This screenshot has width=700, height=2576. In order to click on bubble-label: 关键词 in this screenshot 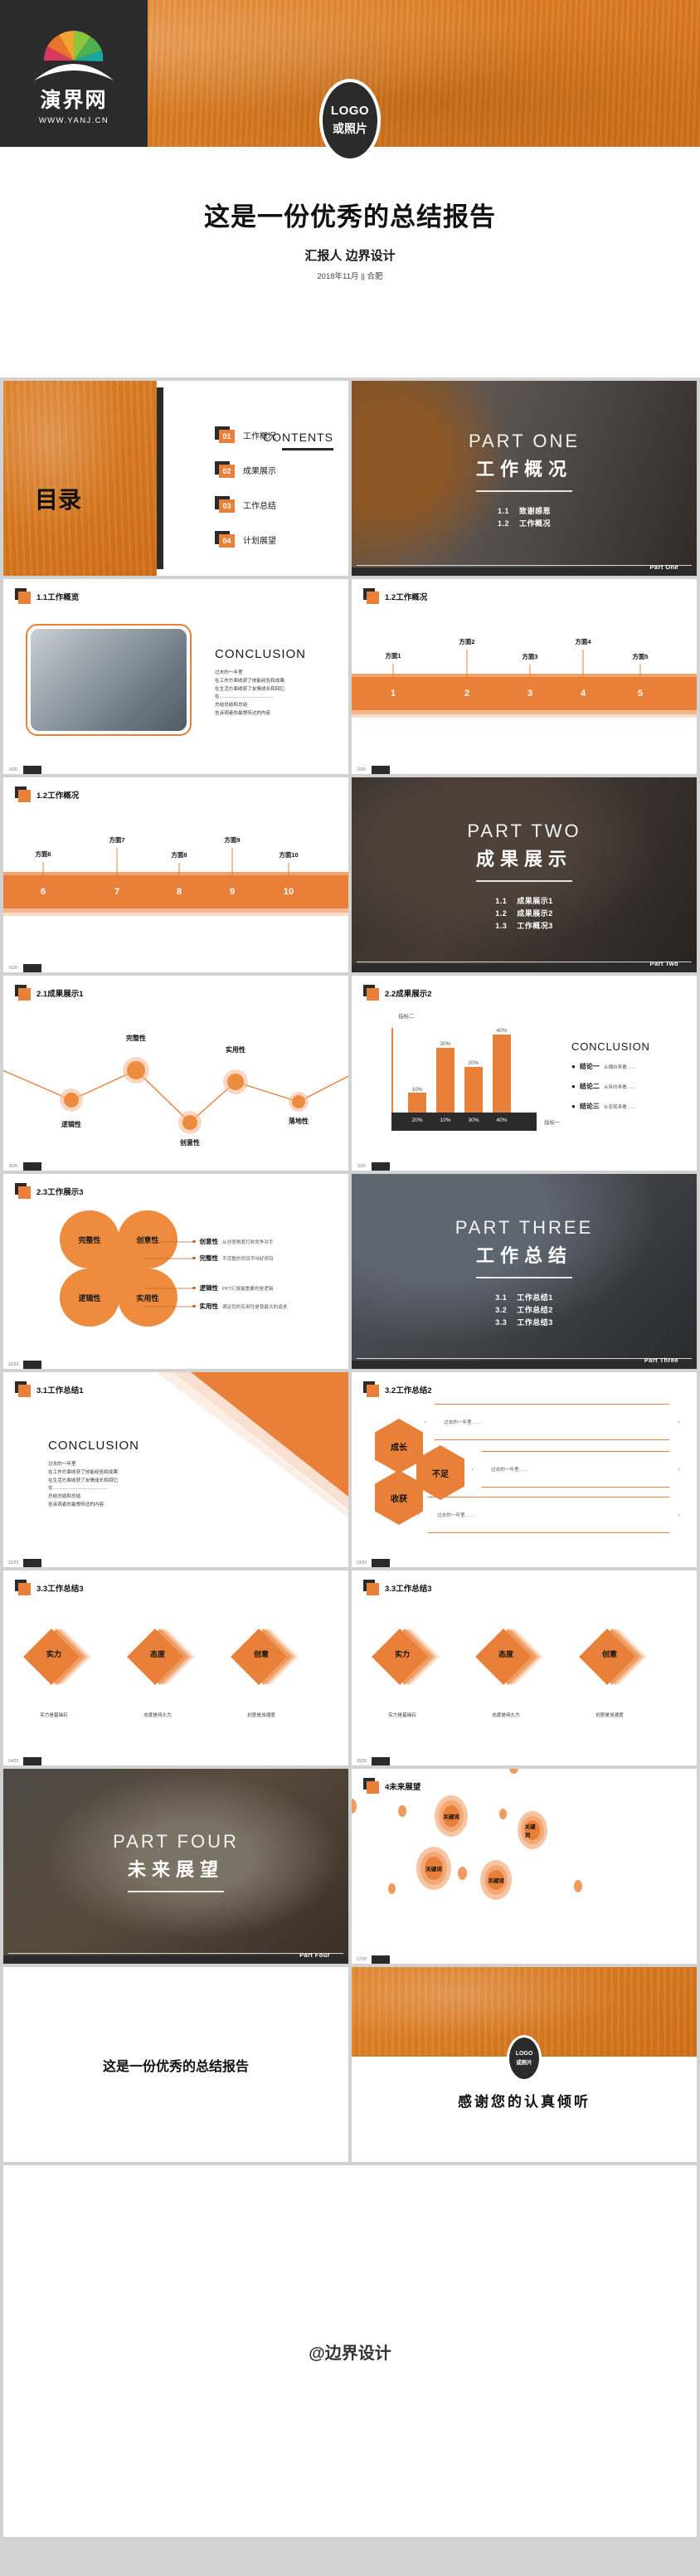, I will do `click(434, 1868)`.